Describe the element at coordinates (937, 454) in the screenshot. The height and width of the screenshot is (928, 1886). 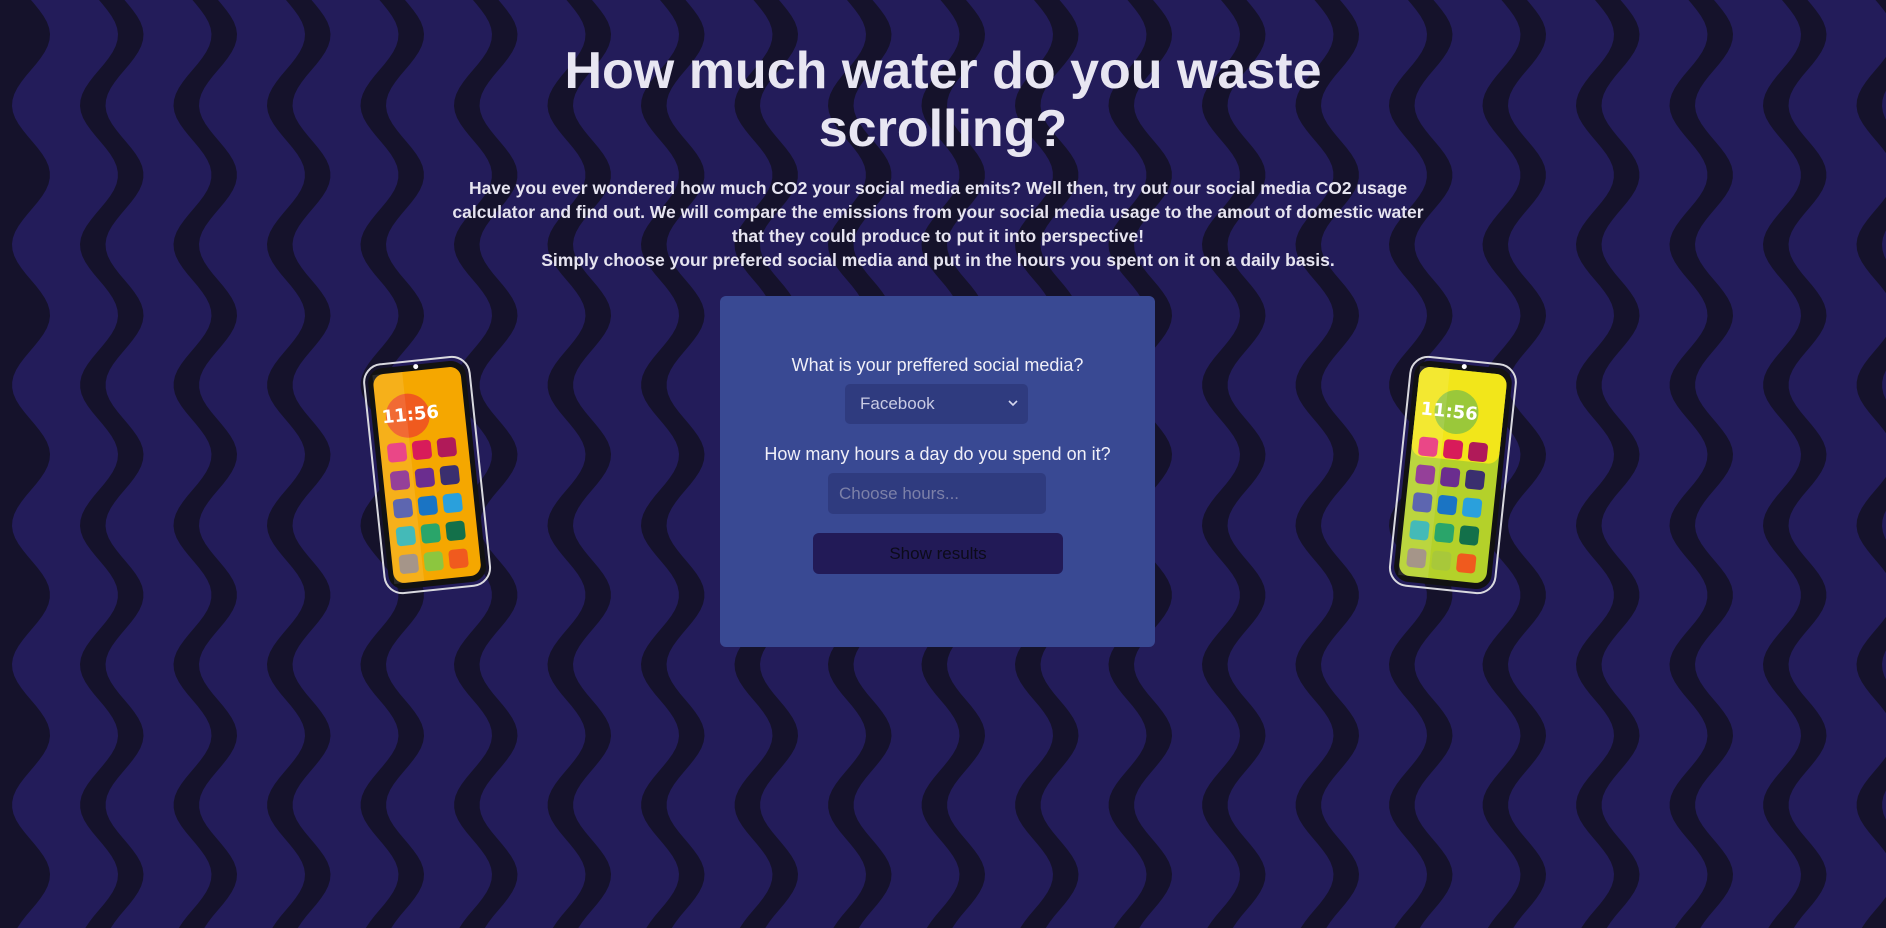
I see `hours-label: How many hours a day do you spend on it?` at that location.